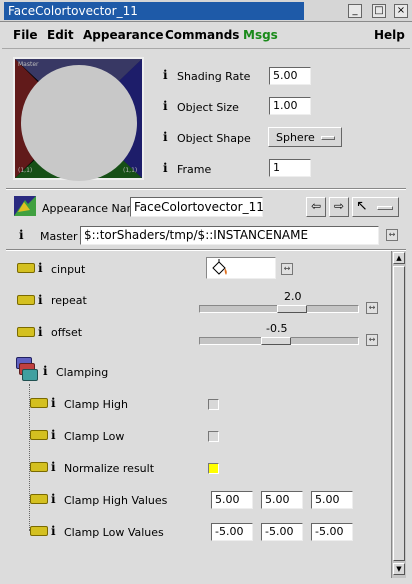 This screenshot has width=412, height=584. What do you see at coordinates (276, 341) in the screenshot?
I see `offset-slider-thumb` at bounding box center [276, 341].